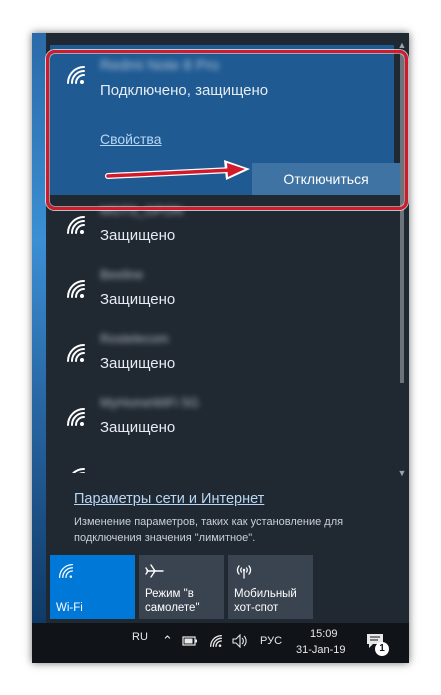 The width and height of the screenshot is (441, 695). Describe the element at coordinates (66, 571) in the screenshot. I see `wifi-icon` at that location.